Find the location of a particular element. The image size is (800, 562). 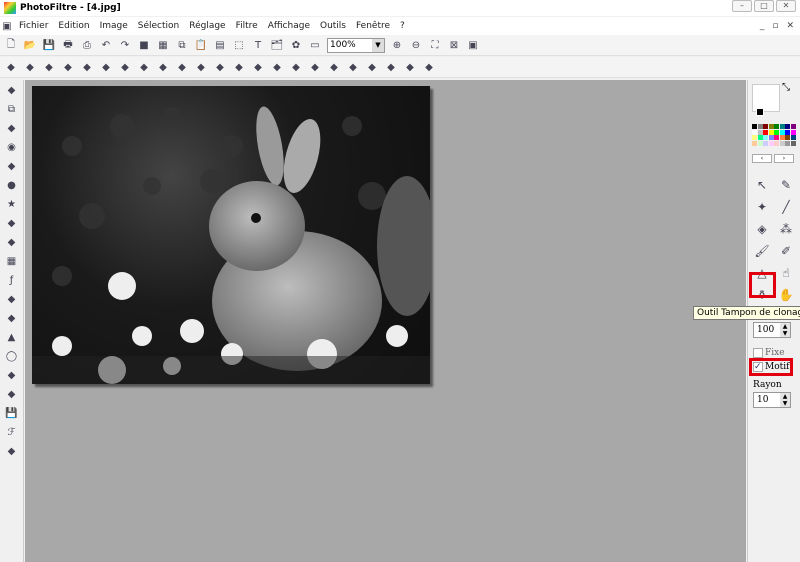

doc-close-button: ✕ is located at coordinates (790, 26).